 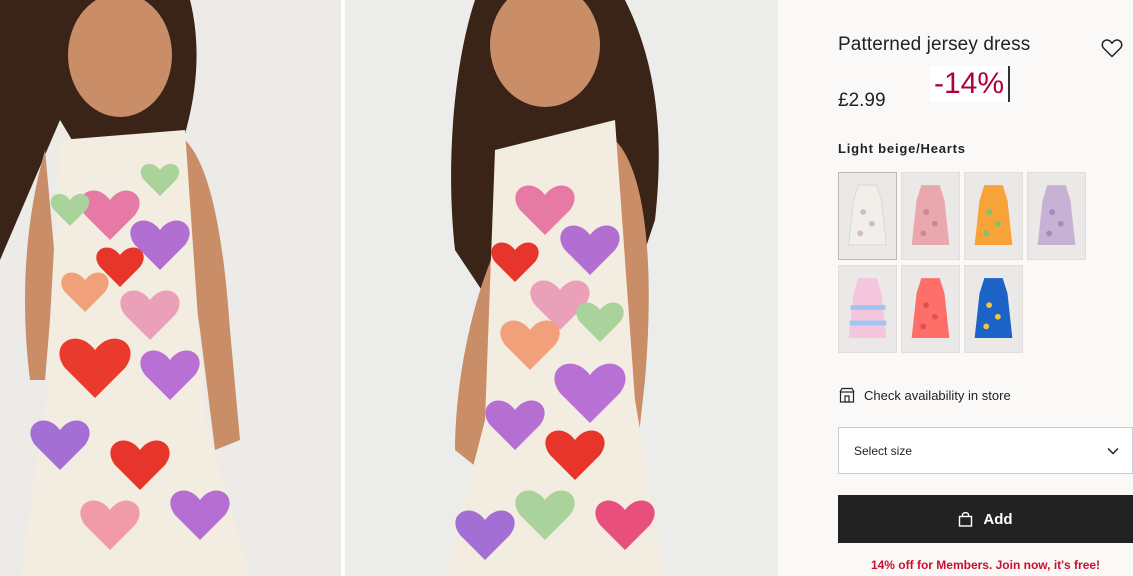 I want to click on heart-outline-icon, so click(x=1112, y=48).